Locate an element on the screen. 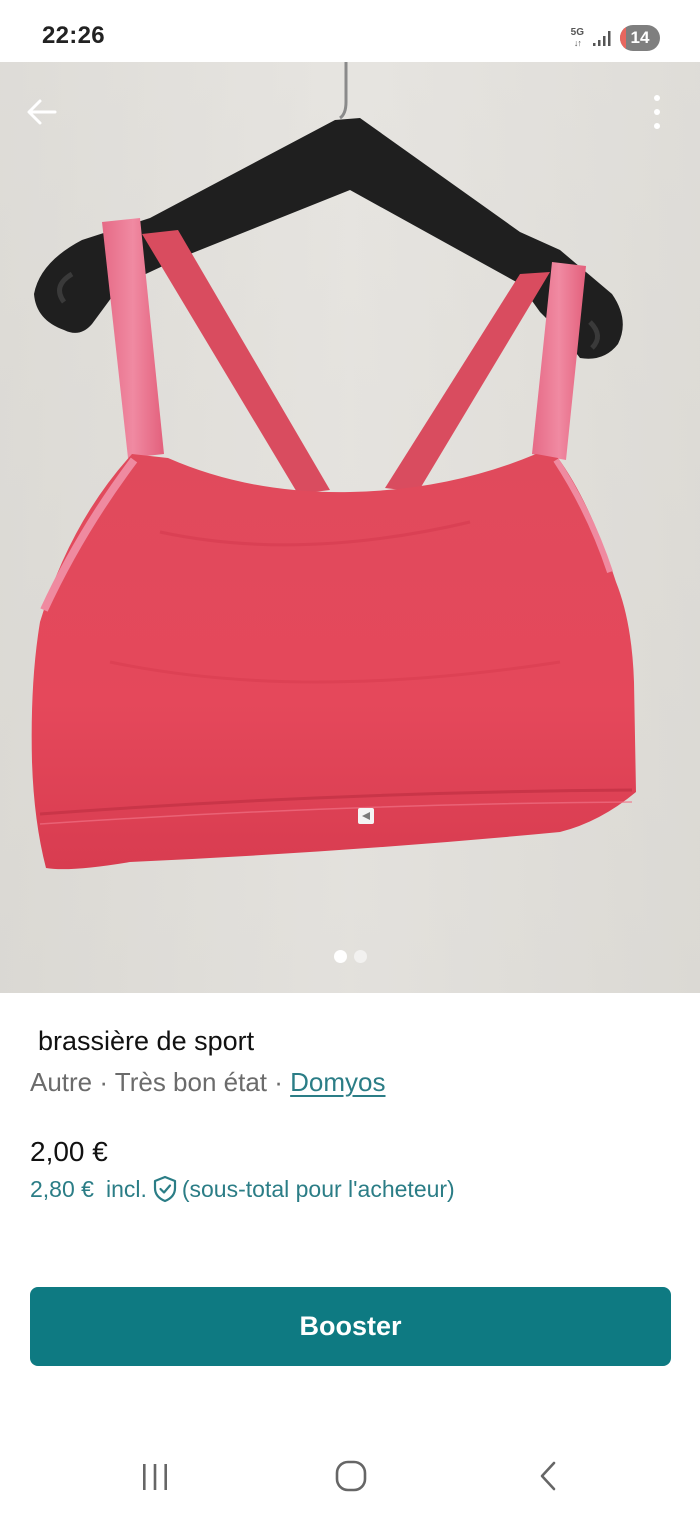 This screenshot has height=1517, width=700. item-price: 2,00 € is located at coordinates (69, 1151).